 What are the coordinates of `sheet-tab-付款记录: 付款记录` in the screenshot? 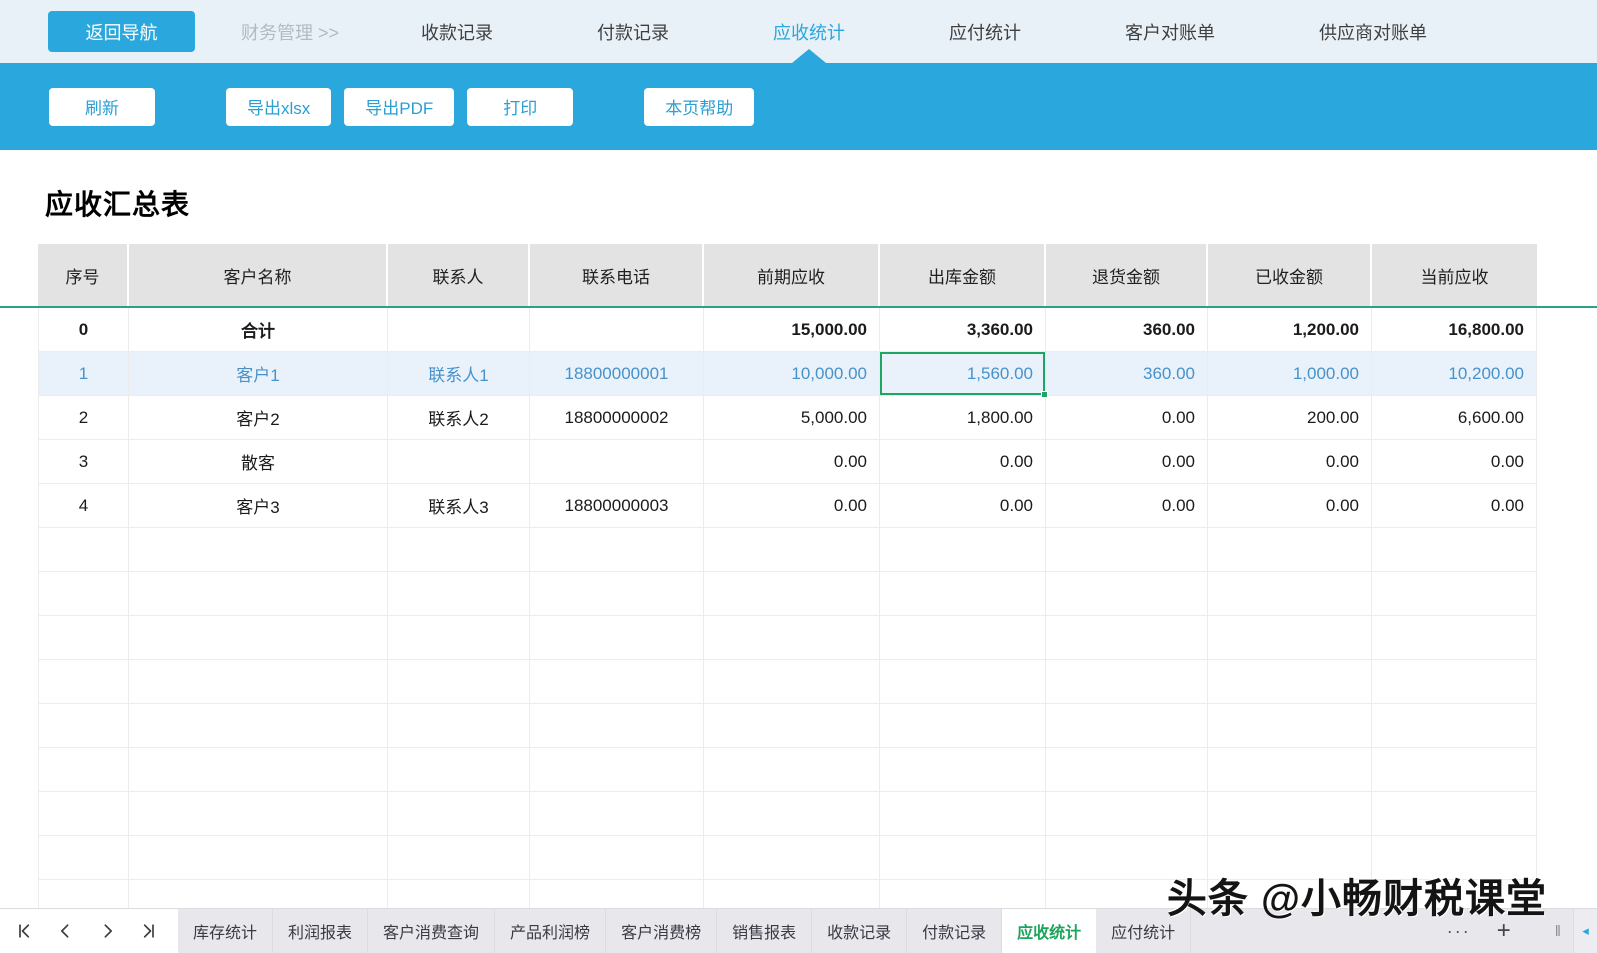 It's located at (955, 931).